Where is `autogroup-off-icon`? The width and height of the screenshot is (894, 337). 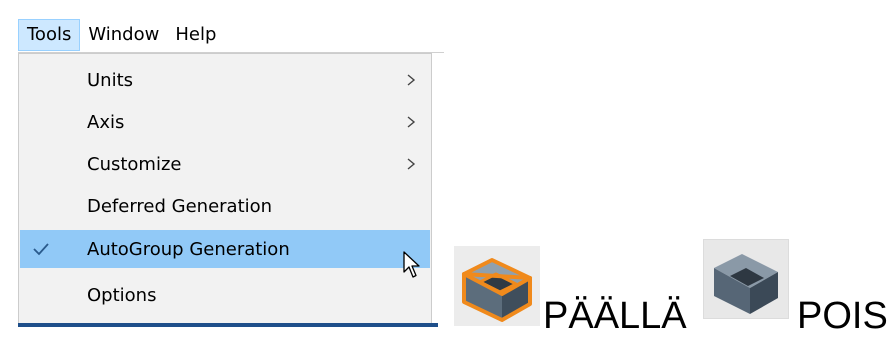 autogroup-off-icon is located at coordinates (746, 279).